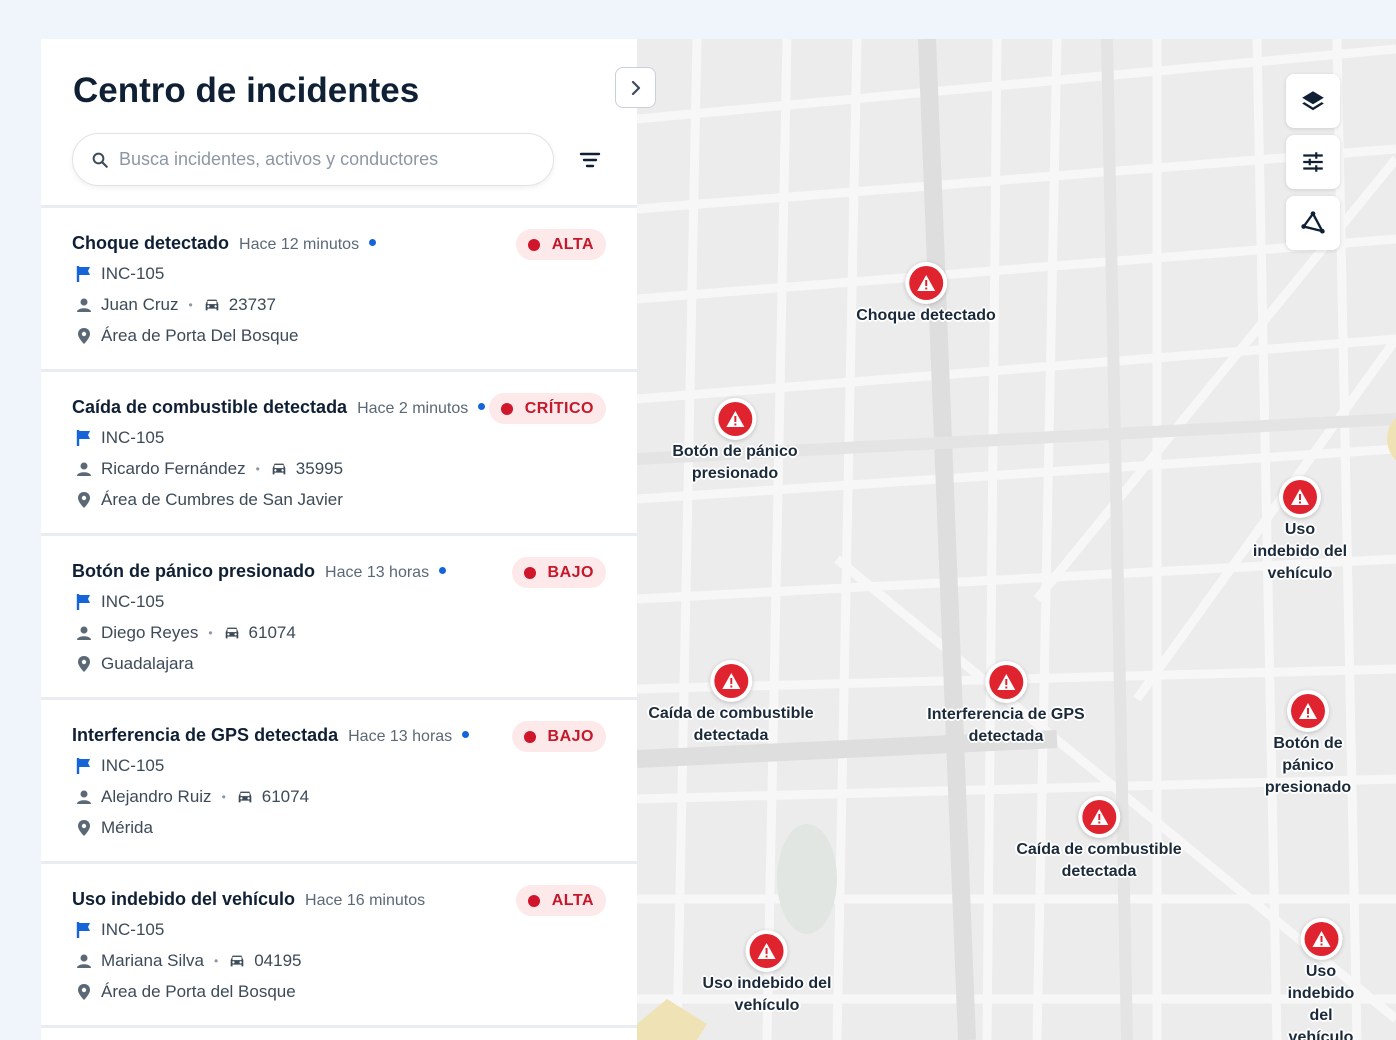  Describe the element at coordinates (188, 961) in the screenshot. I see `driver-vehicle-row: Mariana Silva • 04195` at that location.